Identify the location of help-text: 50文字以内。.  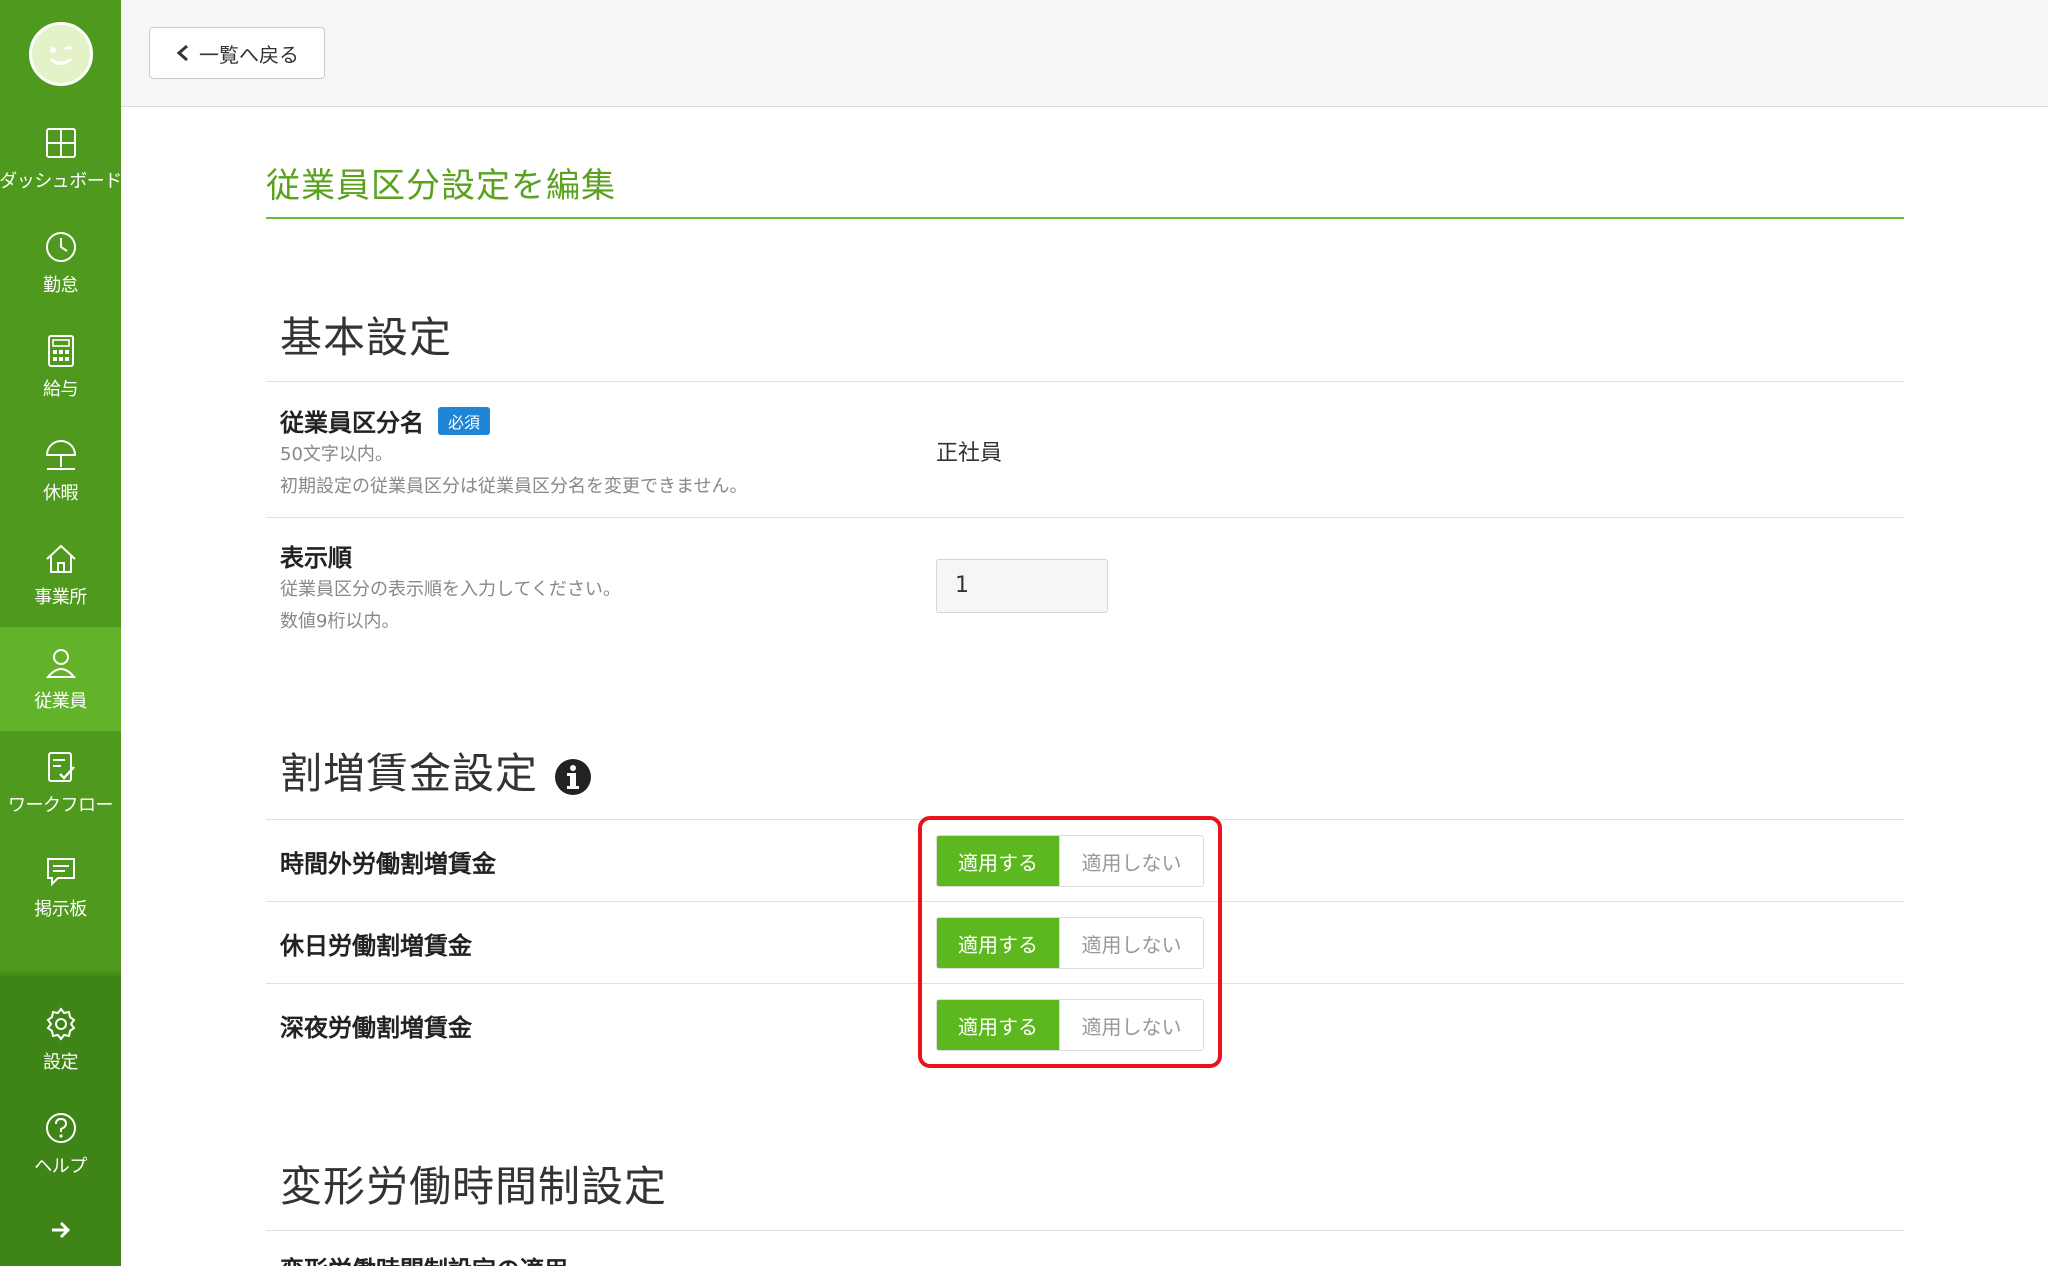
(336, 454).